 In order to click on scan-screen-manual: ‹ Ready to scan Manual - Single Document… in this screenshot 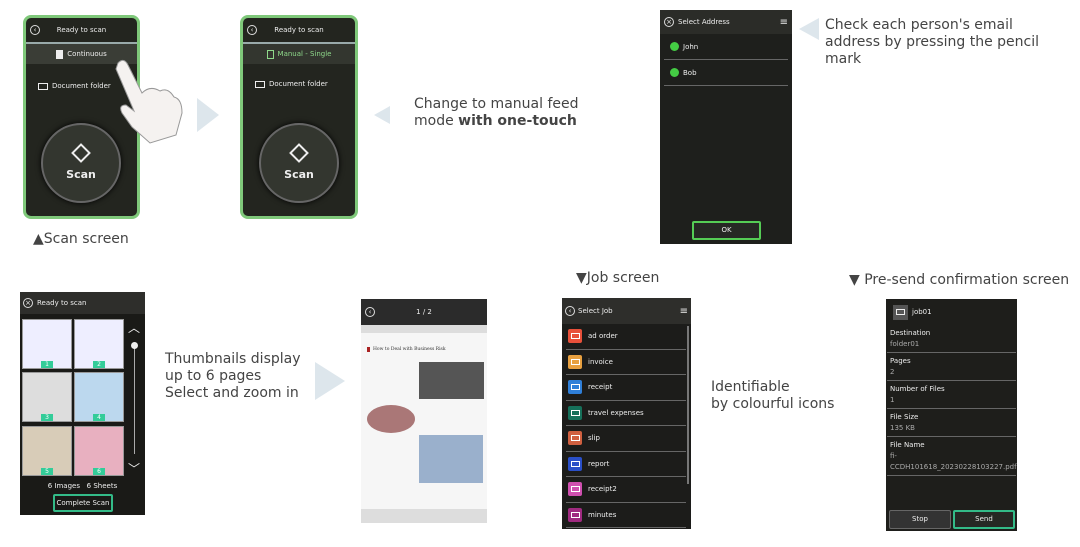, I will do `click(299, 117)`.